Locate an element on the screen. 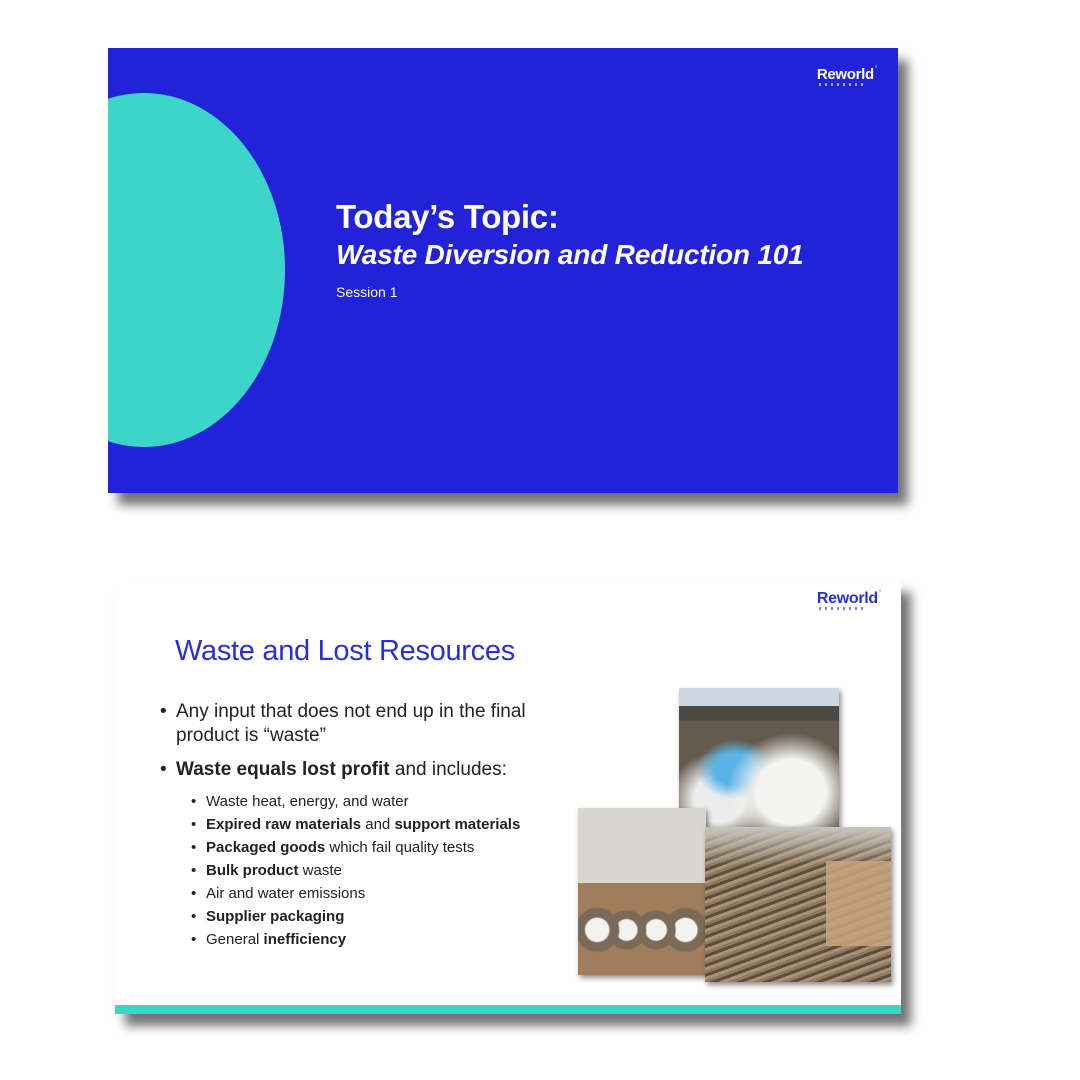  sub-bullet-item: General inefficiency is located at coordinates (370, 939).